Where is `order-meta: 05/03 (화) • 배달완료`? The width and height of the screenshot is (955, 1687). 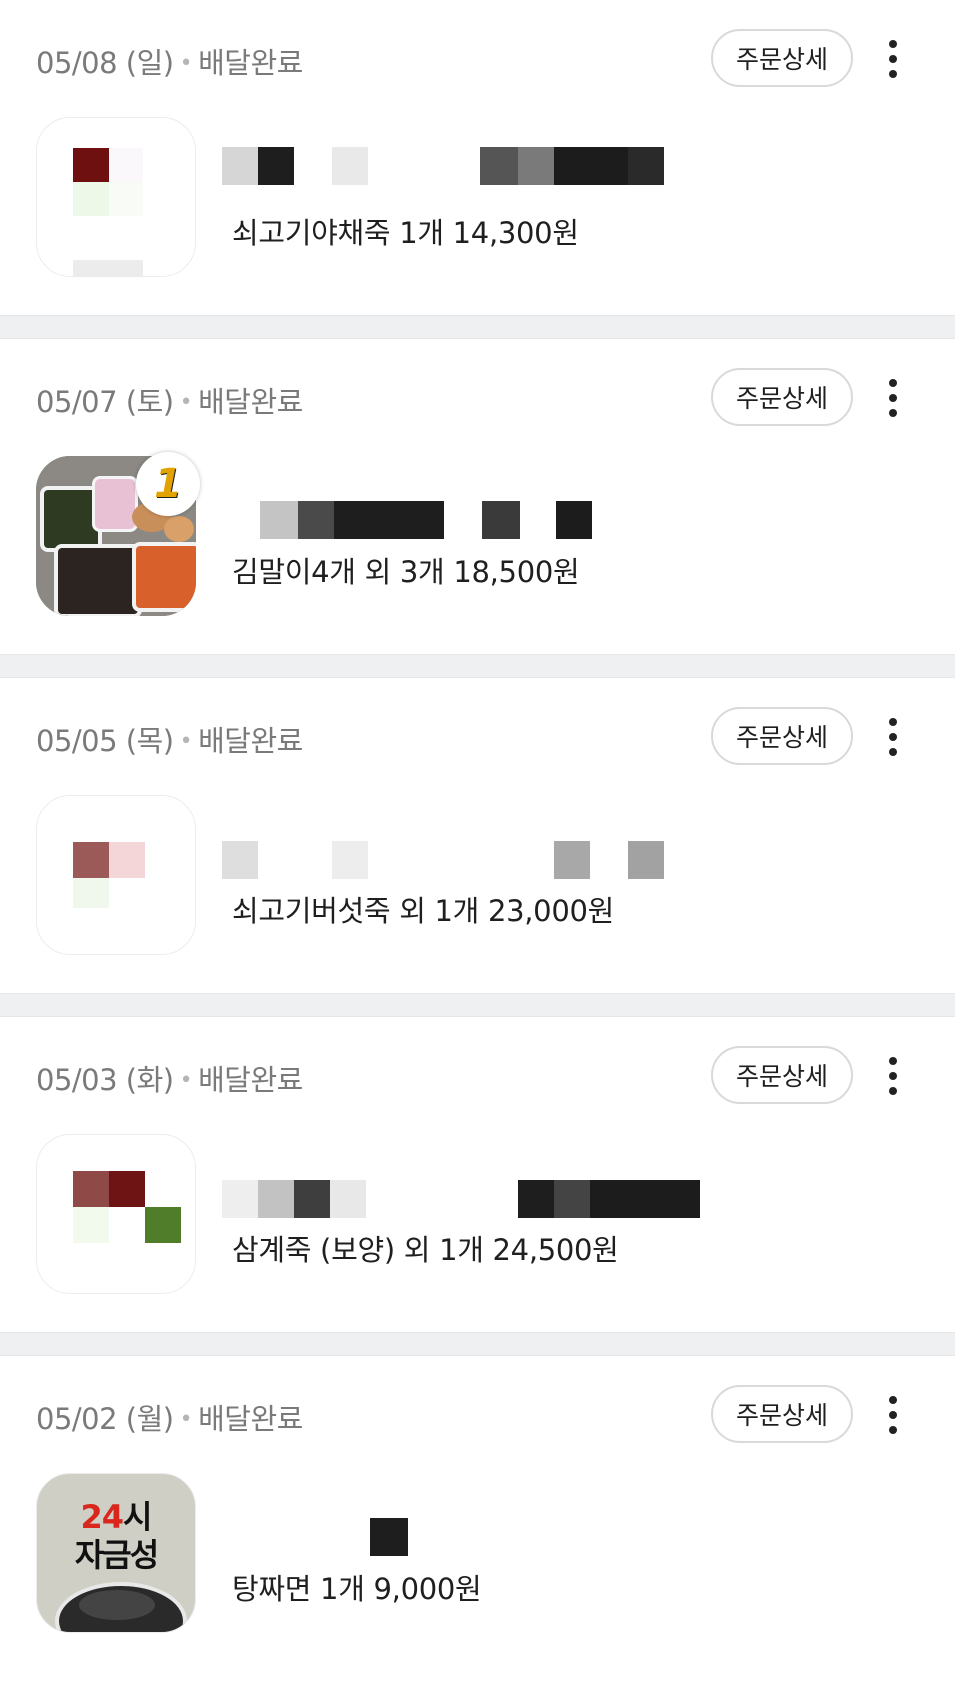 order-meta: 05/03 (화) • 배달완료 is located at coordinates (169, 1078).